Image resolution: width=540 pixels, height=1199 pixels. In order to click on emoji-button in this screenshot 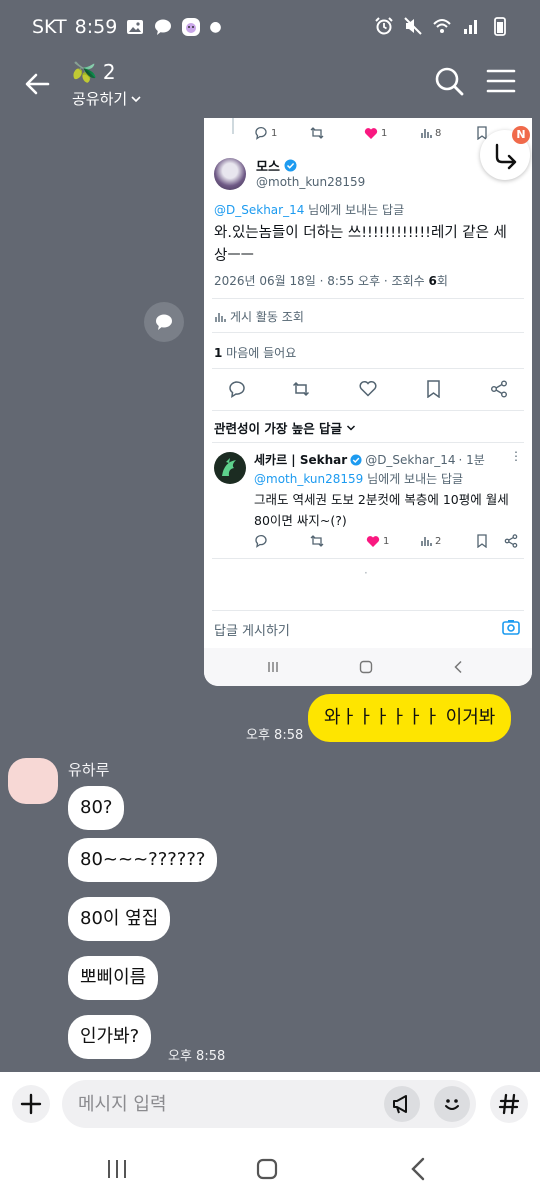, I will do `click(452, 1104)`.